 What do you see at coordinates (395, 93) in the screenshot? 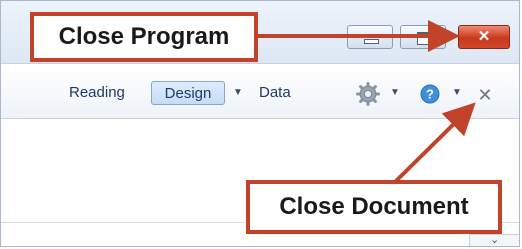
I see `options-dropdown-icon: ▼` at bounding box center [395, 93].